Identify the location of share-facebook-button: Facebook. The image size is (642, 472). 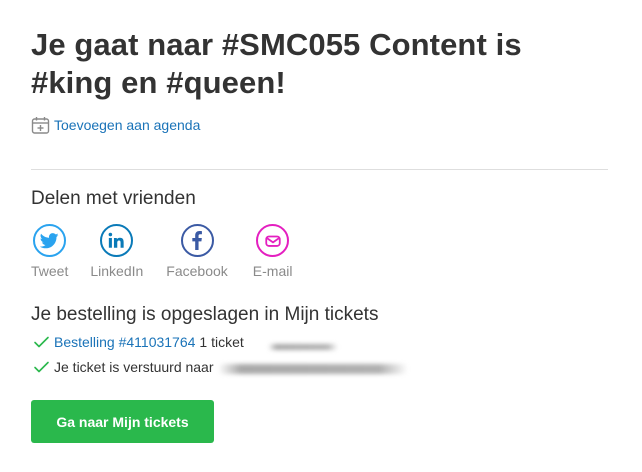
(197, 251).